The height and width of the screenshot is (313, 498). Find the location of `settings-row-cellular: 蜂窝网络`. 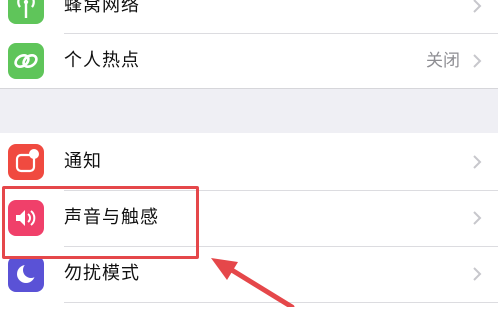

settings-row-cellular: 蜂窝网络 is located at coordinates (249, 17).